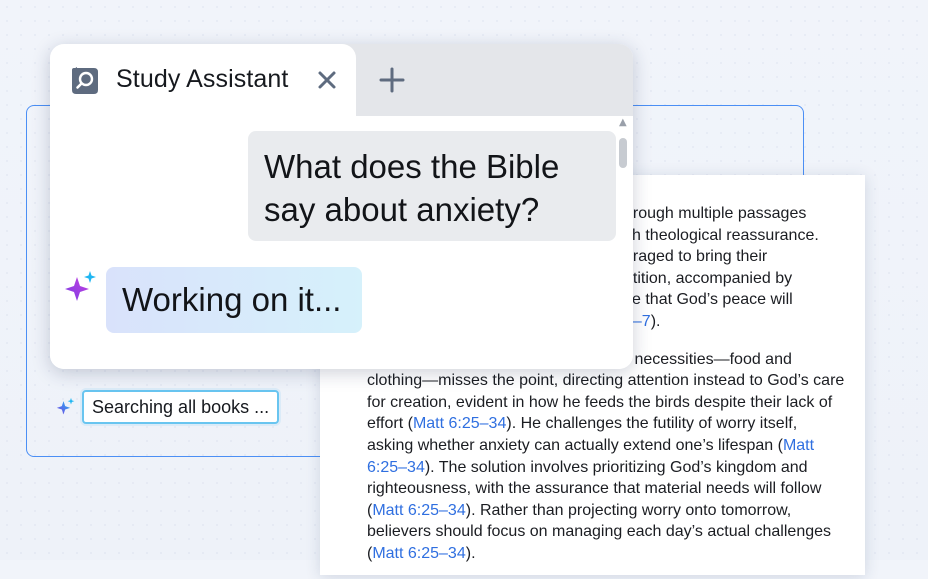 Image resolution: width=928 pixels, height=579 pixels. Describe the element at coordinates (708, 278) in the screenshot. I see `doc-text-line: etition, accompanied by` at that location.